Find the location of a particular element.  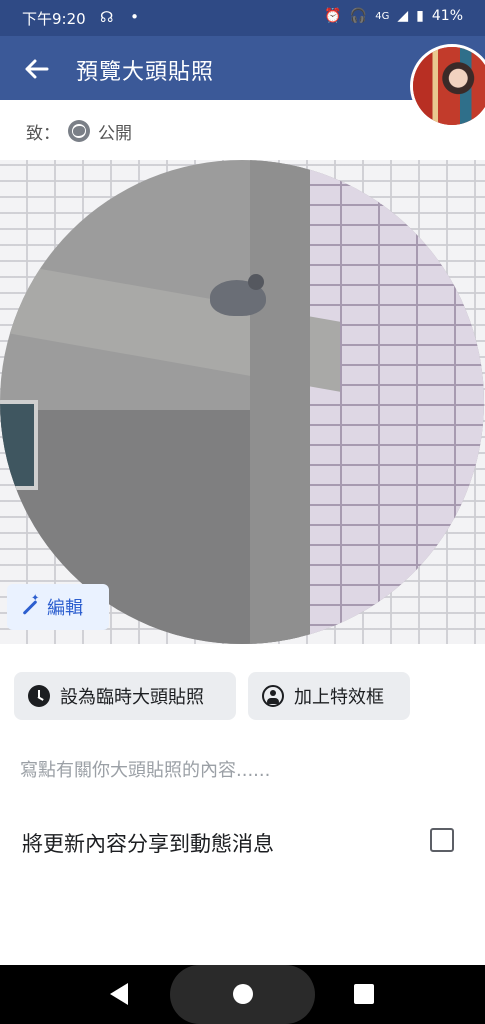

set-temporary-profile-button: 設為臨時大頭貼照 is located at coordinates (125, 696).